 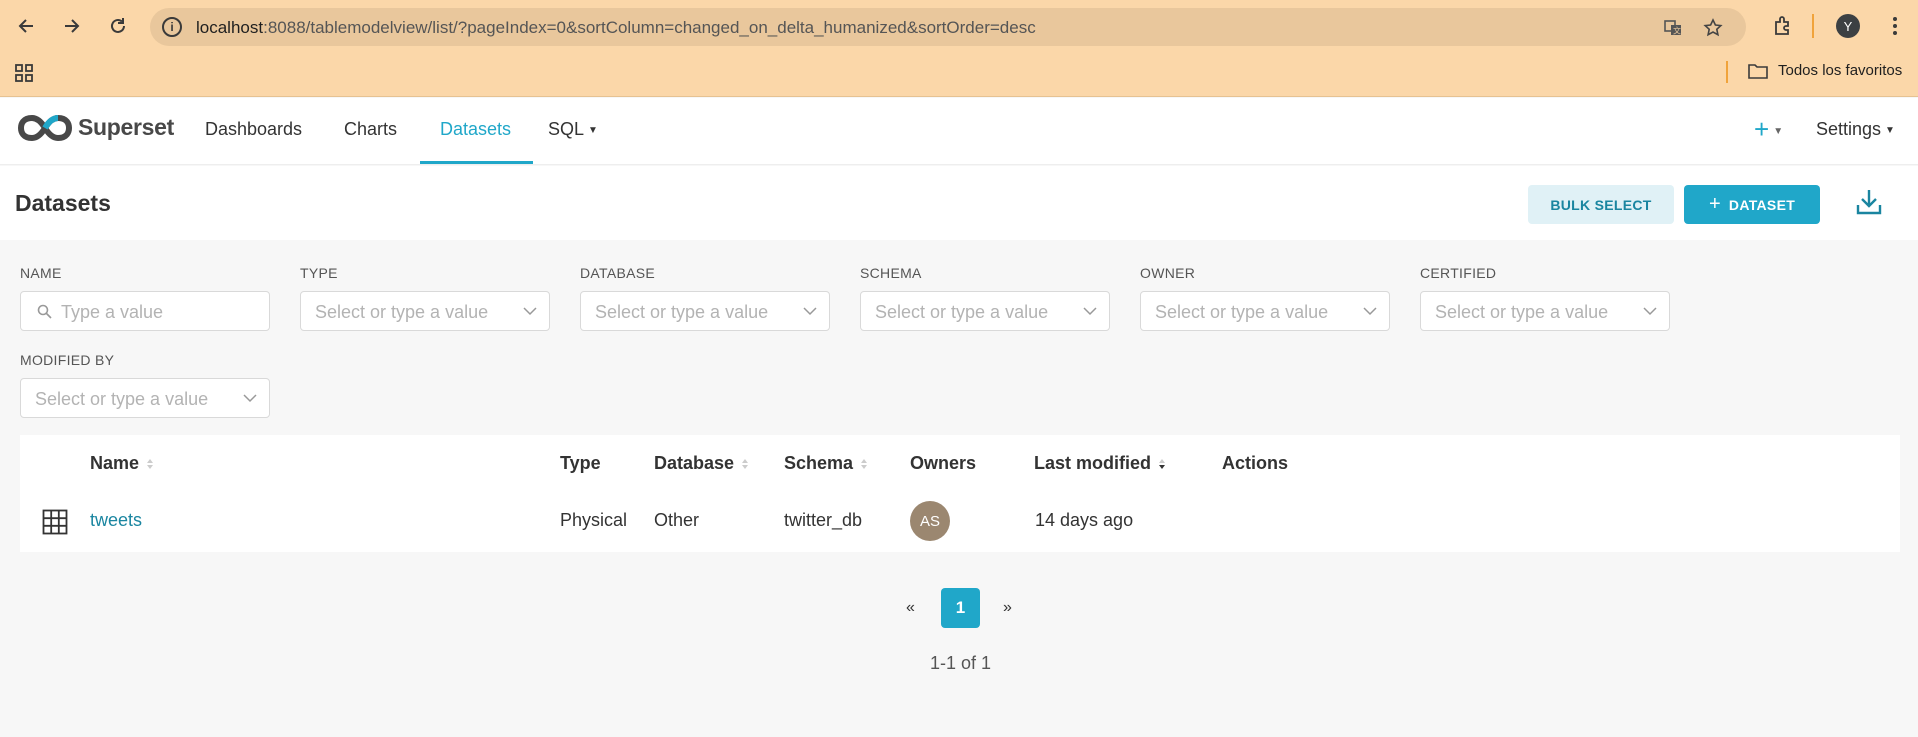 I want to click on brand-name: Superset, so click(x=126, y=127).